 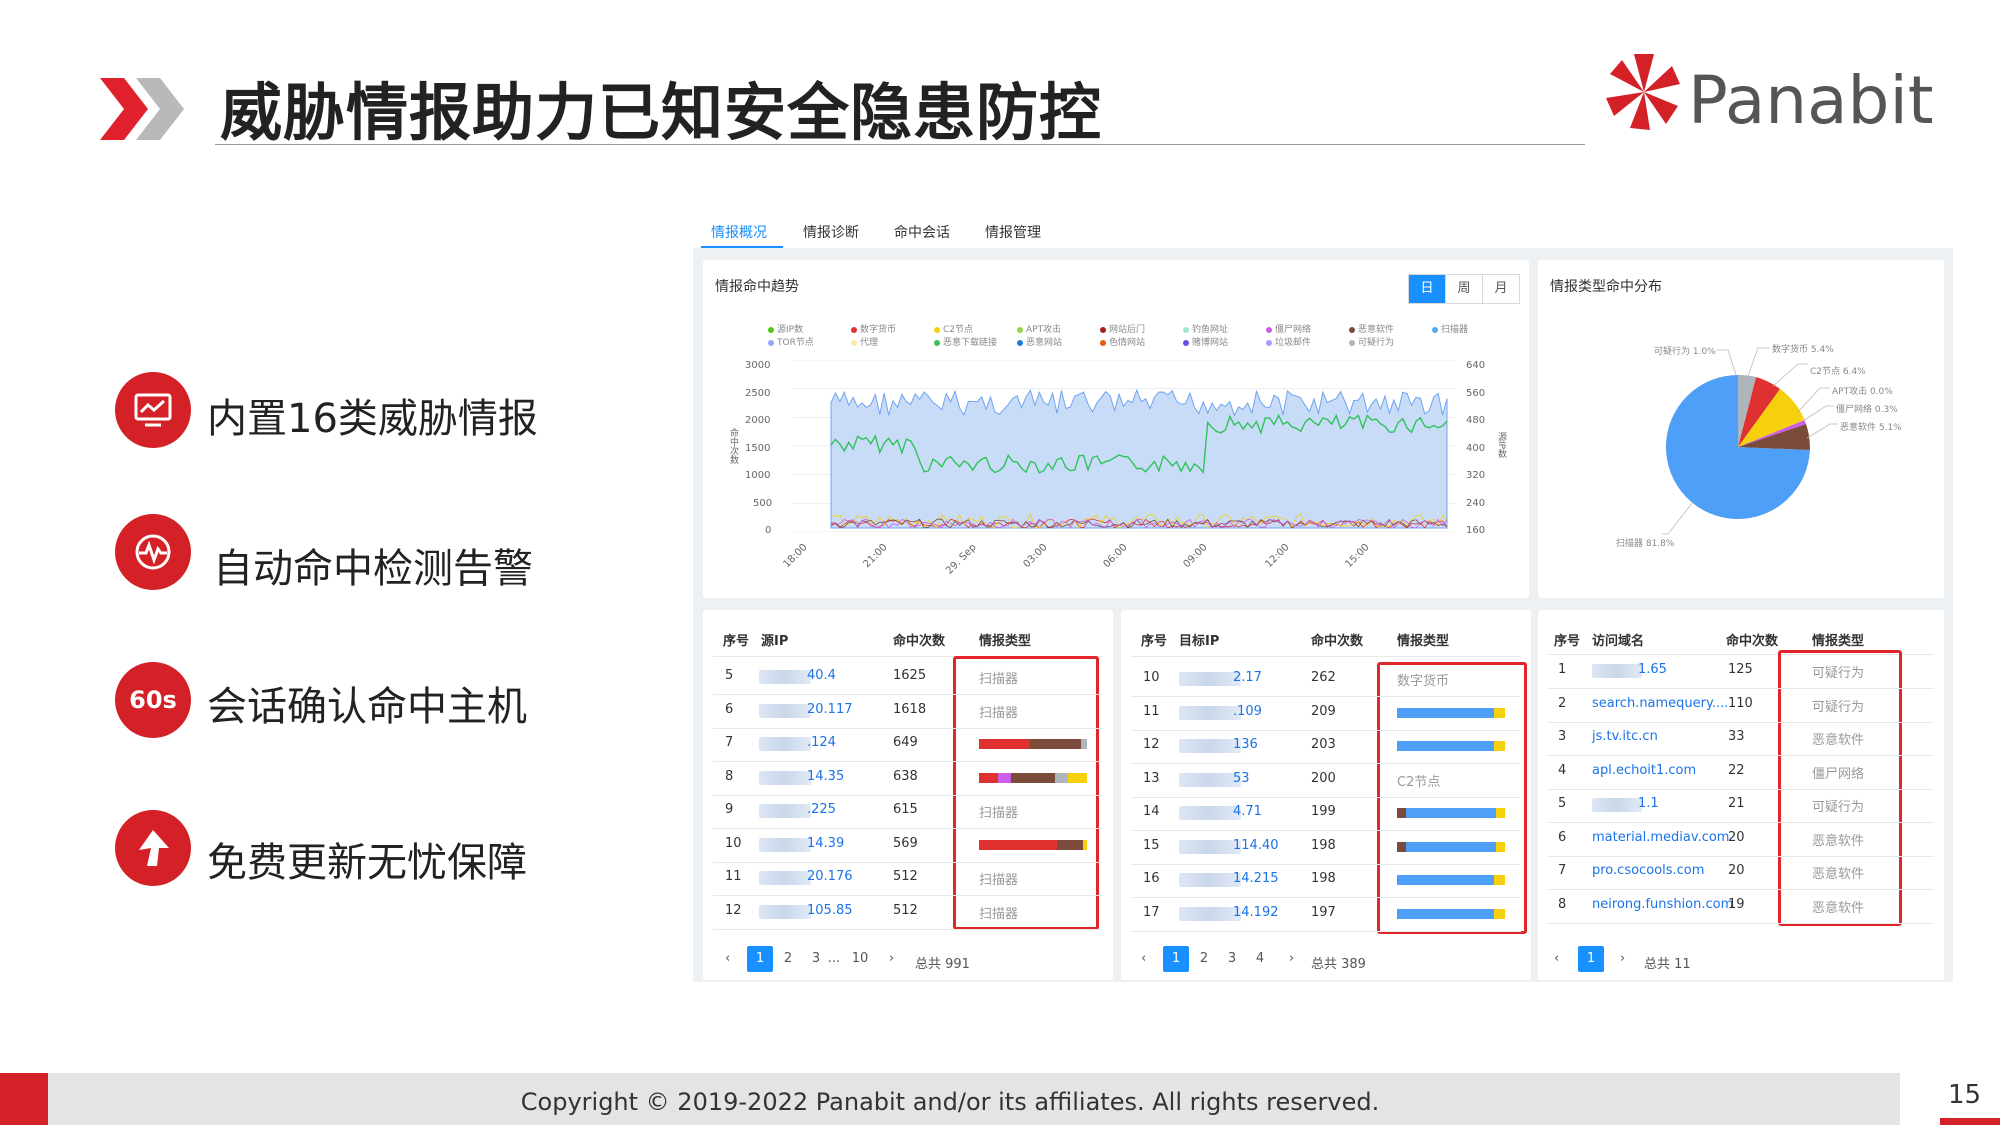 What do you see at coordinates (905, 742) in the screenshot?
I see `hit-count: 649` at bounding box center [905, 742].